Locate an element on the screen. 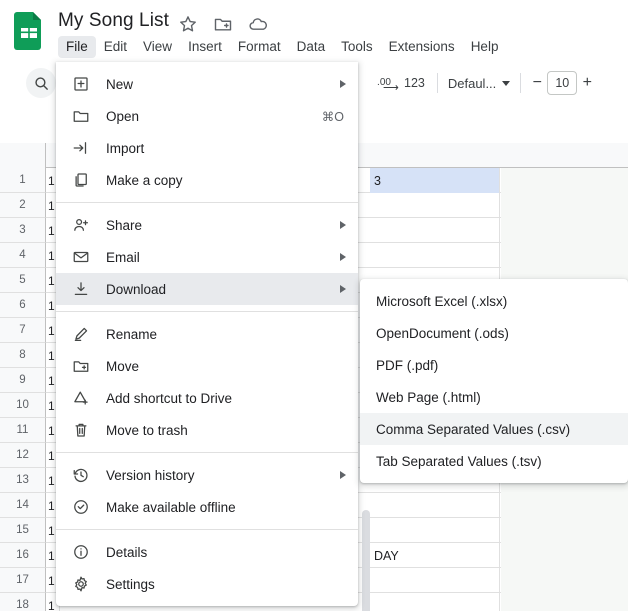  menu-view: View is located at coordinates (157, 47).